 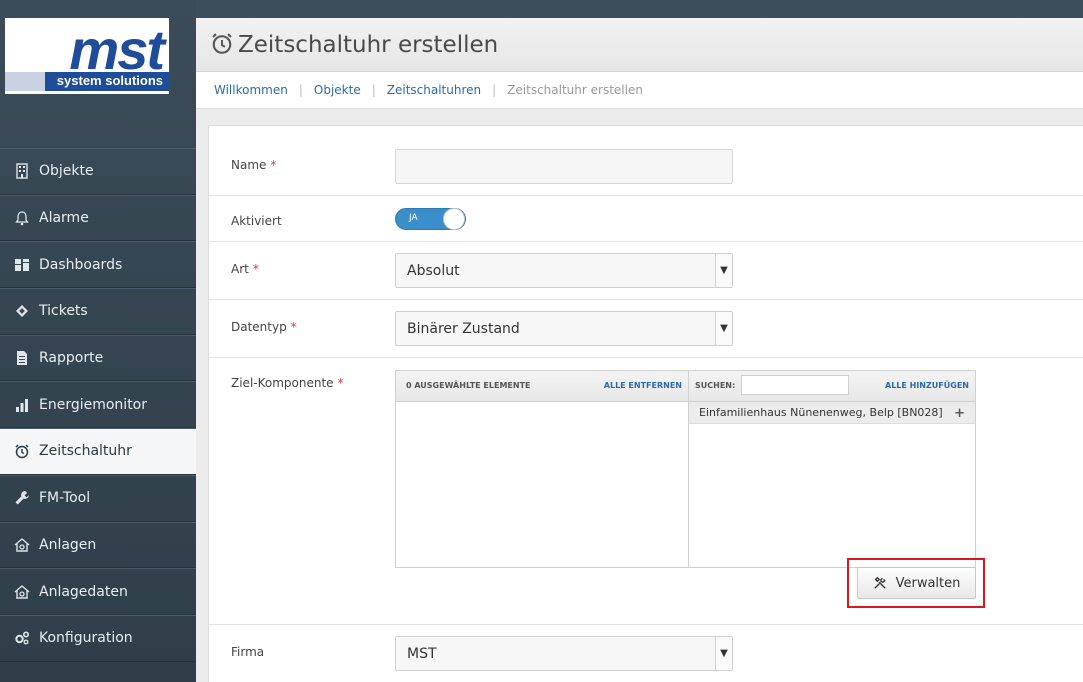 What do you see at coordinates (71, 358) in the screenshot?
I see `sidebar-item-label: Rapporte` at bounding box center [71, 358].